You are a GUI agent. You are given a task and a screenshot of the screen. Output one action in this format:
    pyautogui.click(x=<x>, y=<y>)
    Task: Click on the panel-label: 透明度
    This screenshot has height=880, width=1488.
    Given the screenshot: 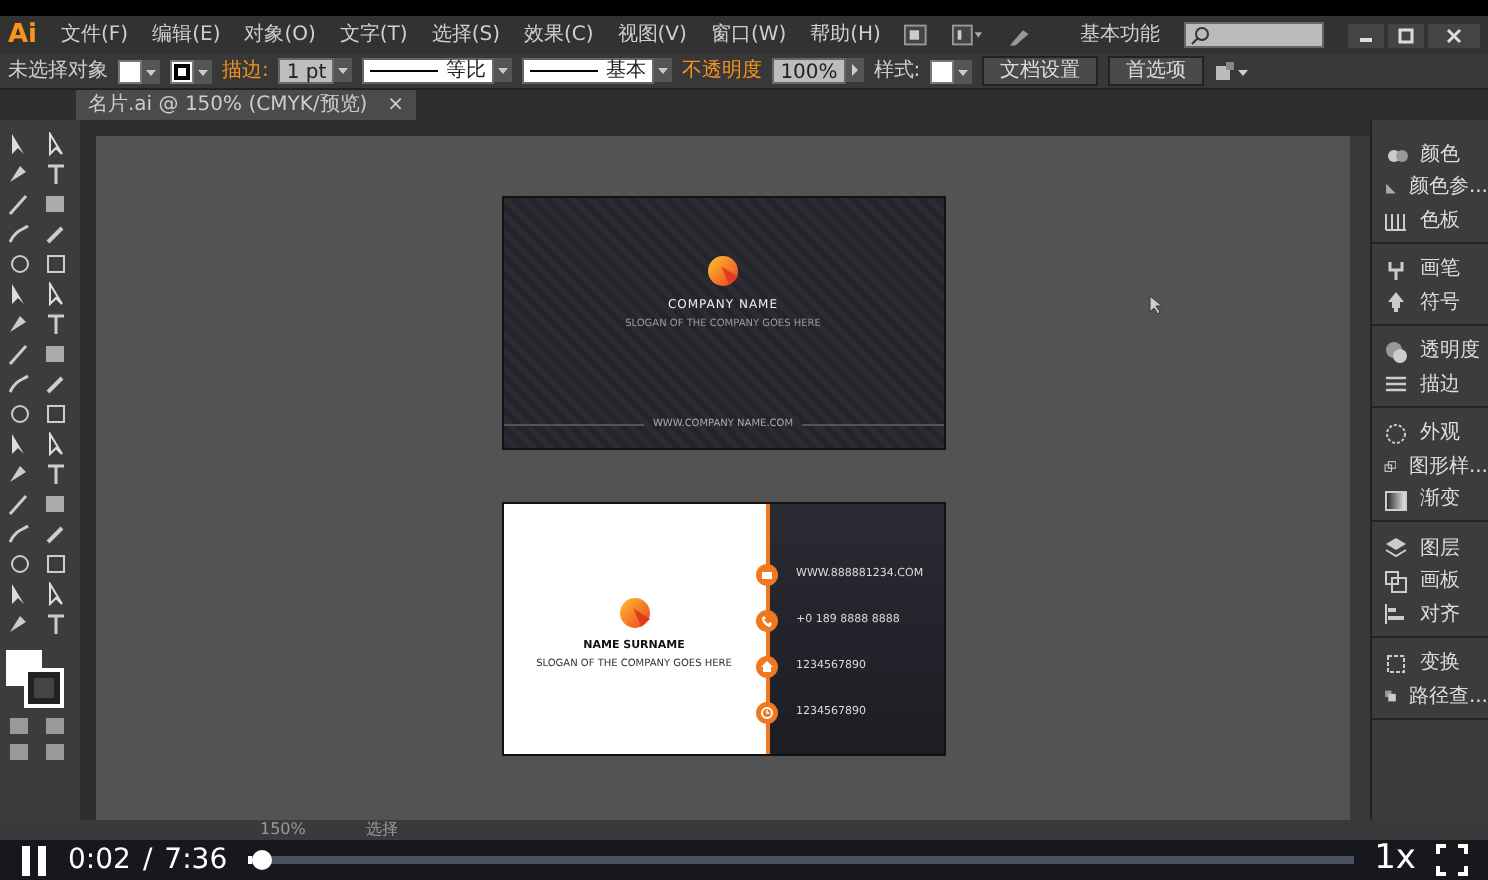 What is the action you would take?
    pyautogui.click(x=1450, y=351)
    